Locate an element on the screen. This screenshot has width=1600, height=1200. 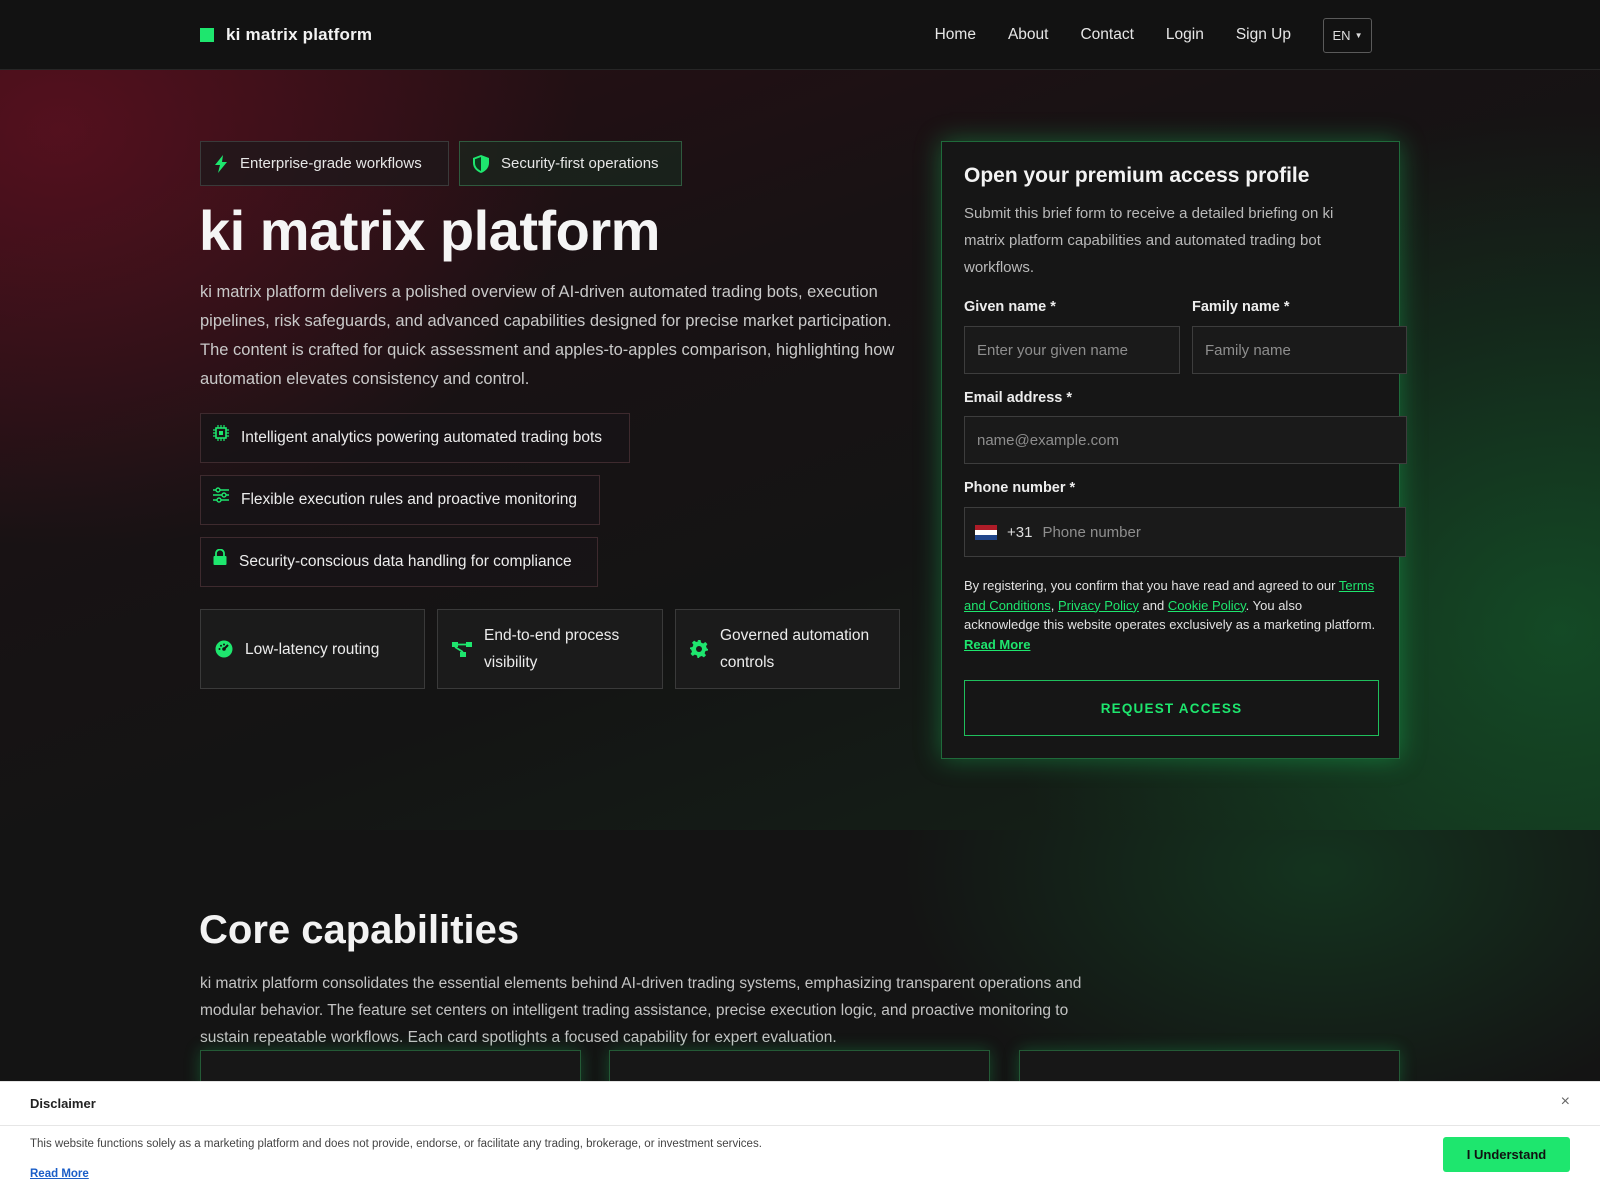
shield-icon is located at coordinates (481, 163).